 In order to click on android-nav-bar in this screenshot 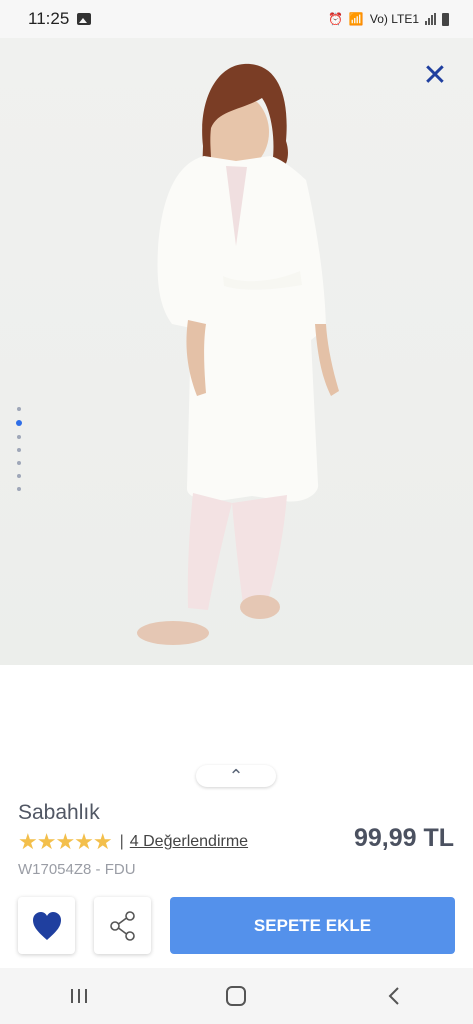, I will do `click(236, 996)`.